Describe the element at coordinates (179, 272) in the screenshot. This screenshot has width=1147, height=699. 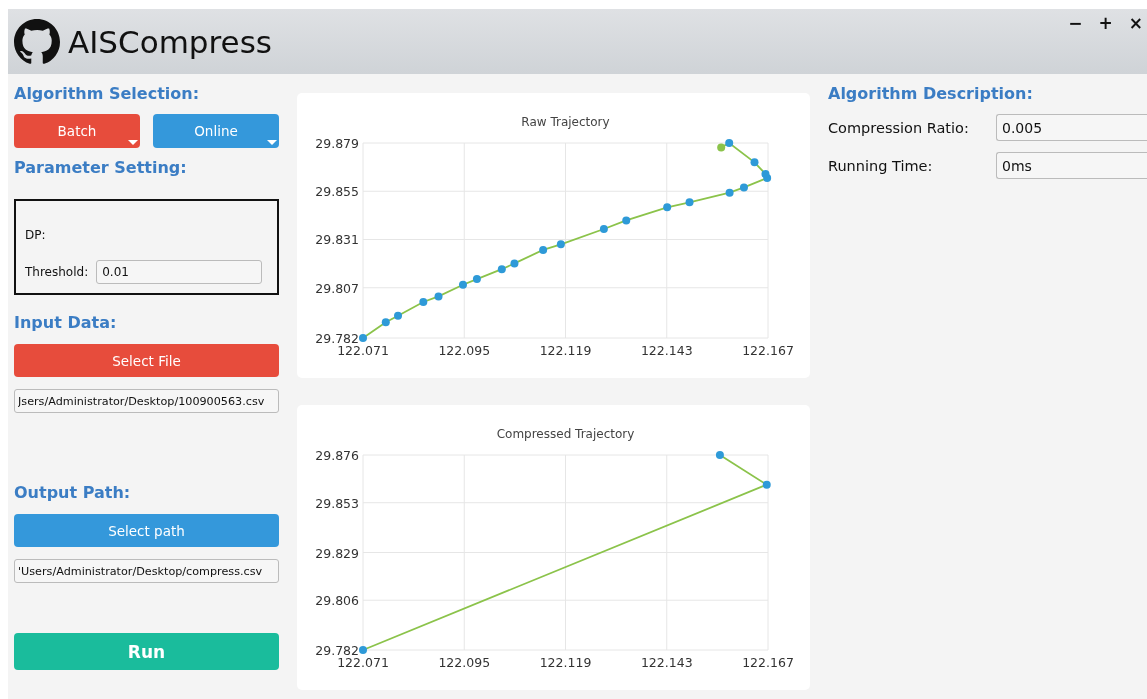
I see `threshold-field: 0.01` at that location.